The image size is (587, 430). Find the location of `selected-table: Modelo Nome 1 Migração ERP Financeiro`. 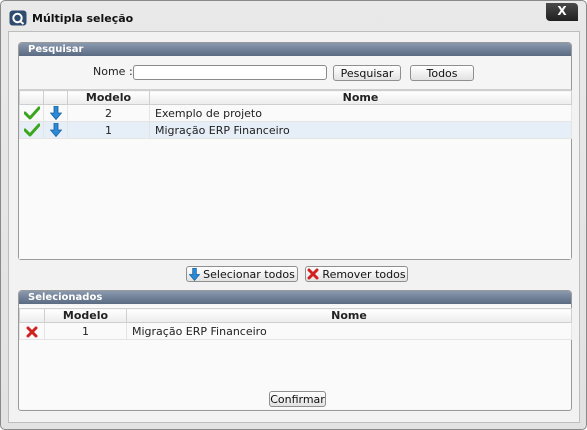

selected-table: Modelo Nome 1 Migração ERP Financeiro is located at coordinates (295, 324).